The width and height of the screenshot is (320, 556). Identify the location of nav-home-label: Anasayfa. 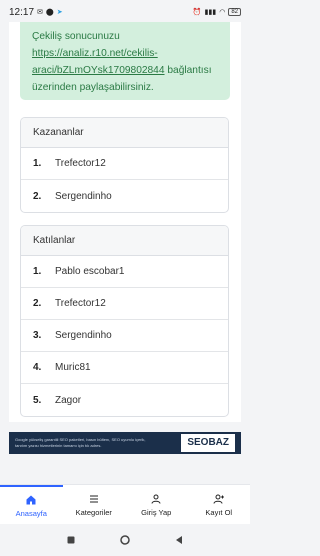
(31, 513).